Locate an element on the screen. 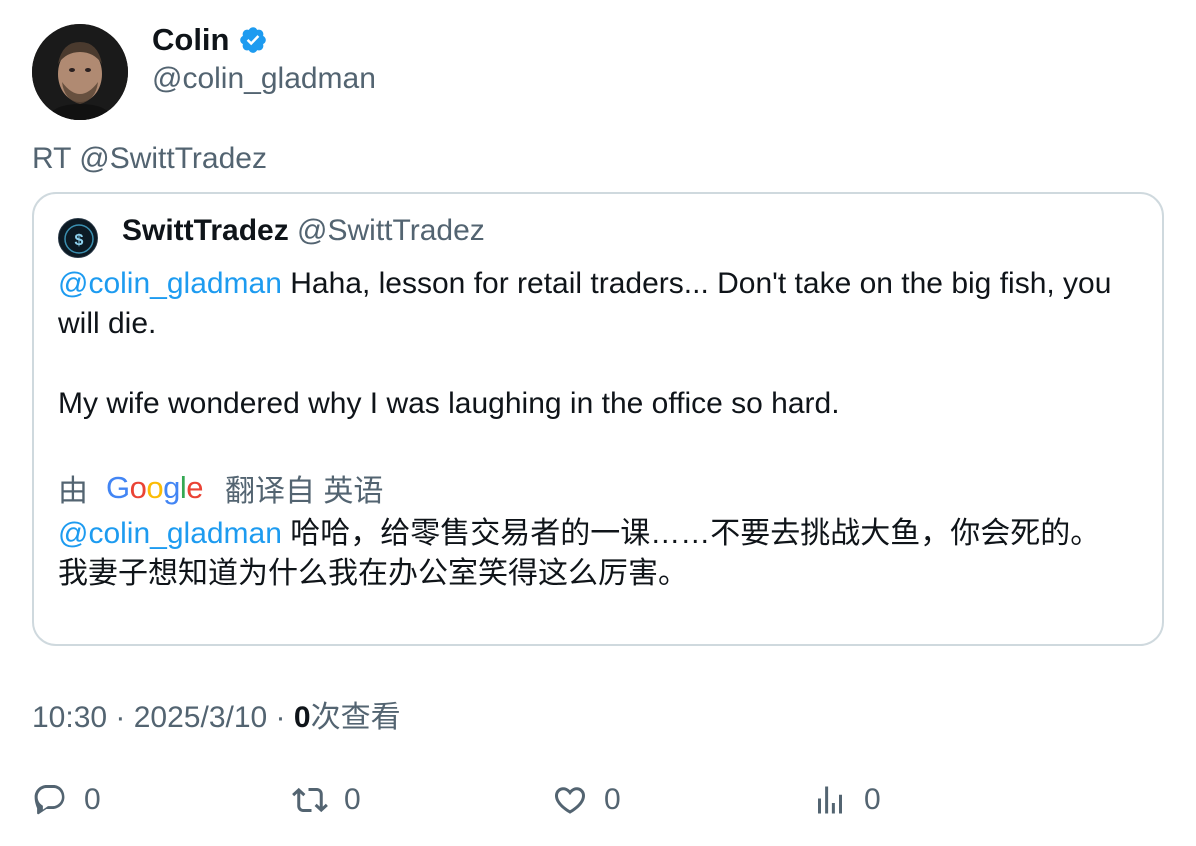 The image size is (1196, 846). quoted-avatar-image: $ is located at coordinates (78, 238).